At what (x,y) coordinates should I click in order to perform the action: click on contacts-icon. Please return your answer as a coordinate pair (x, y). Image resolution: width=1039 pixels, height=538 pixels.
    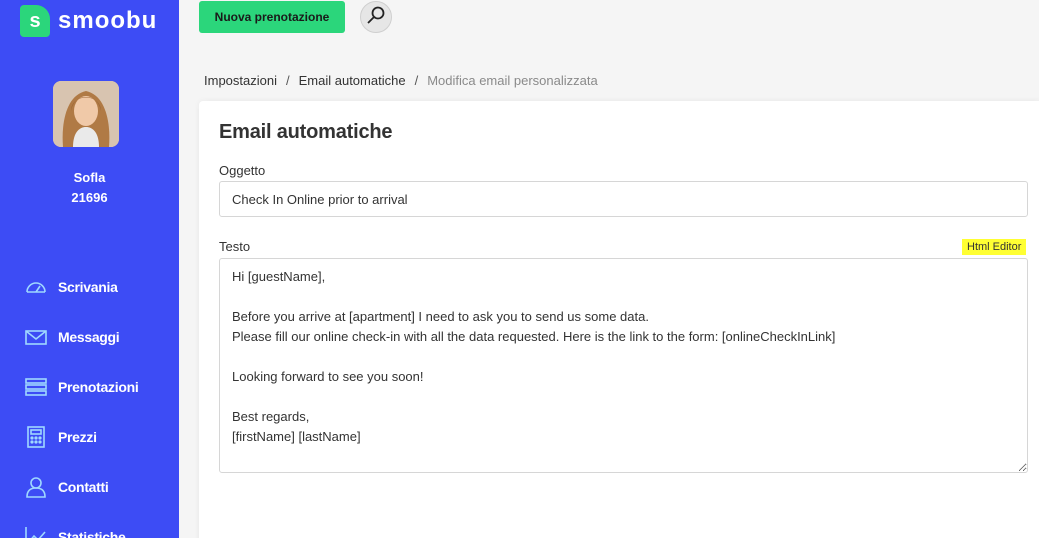
    Looking at the image, I should click on (36, 487).